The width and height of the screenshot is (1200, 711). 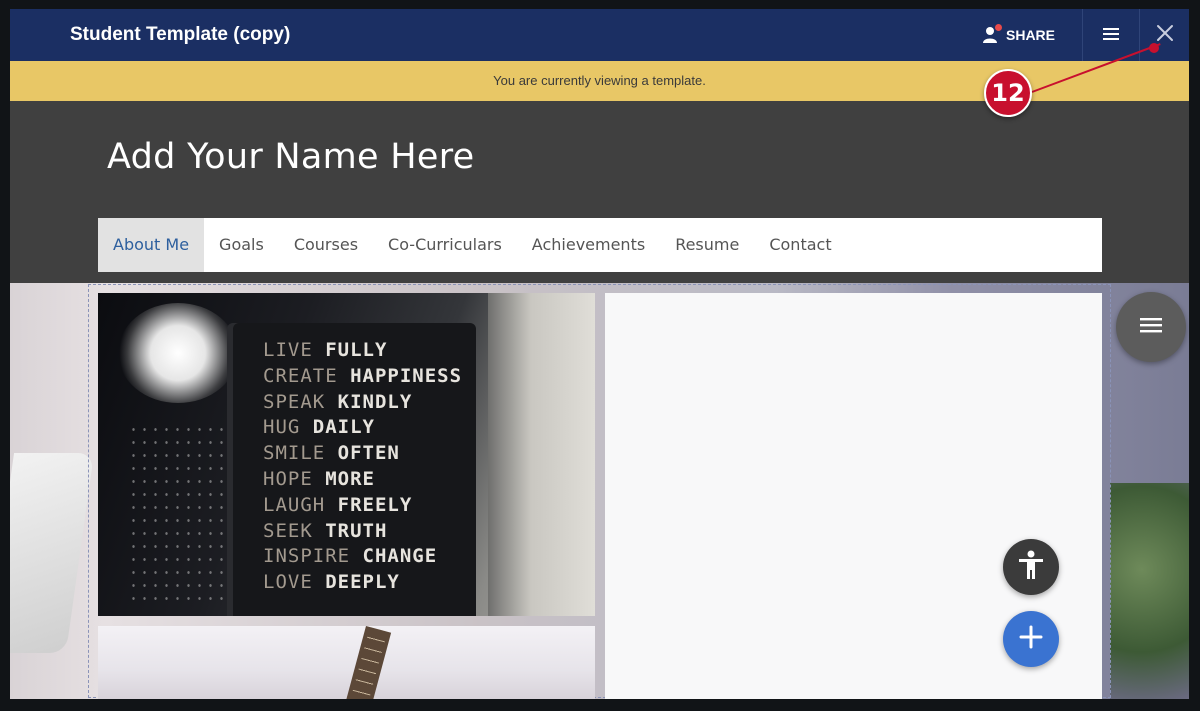 I want to click on close-button, so click(x=1164, y=35).